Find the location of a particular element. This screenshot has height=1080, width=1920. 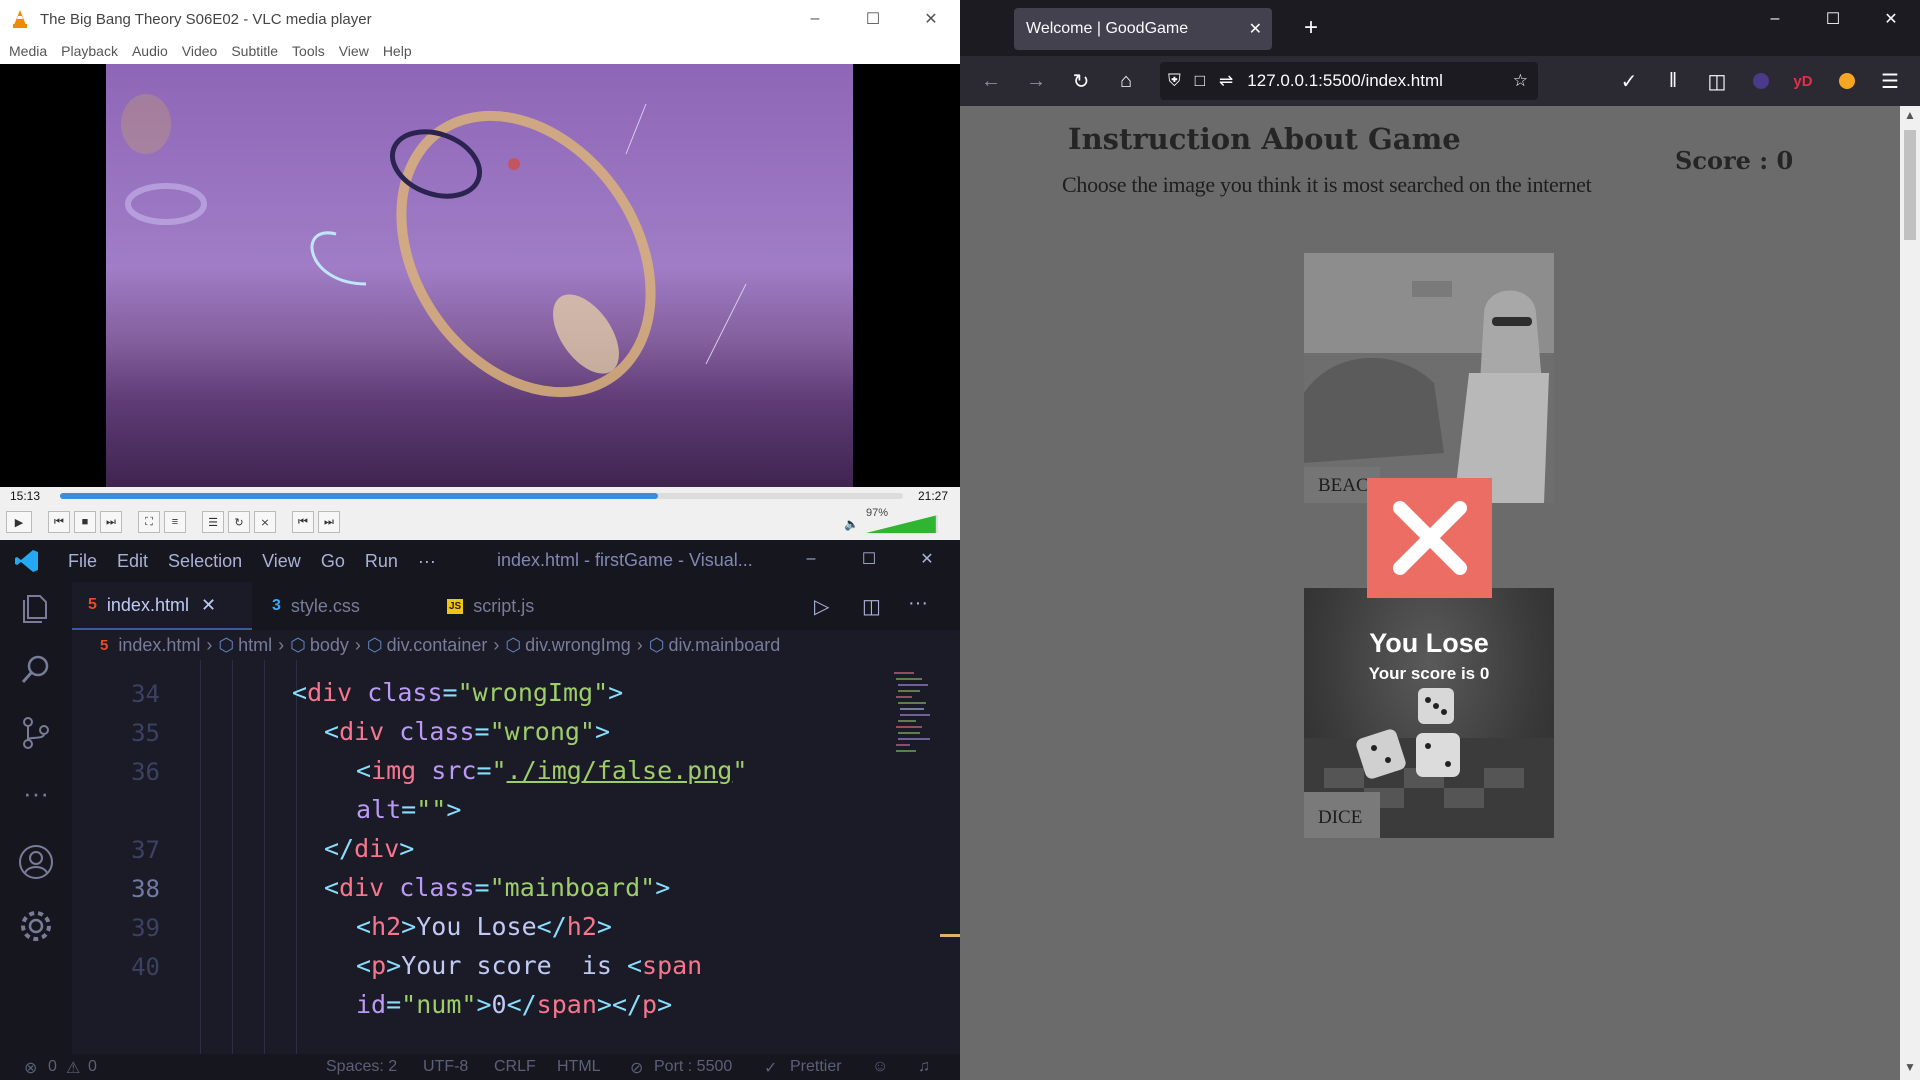

extension-face-icon is located at coordinates (1847, 81).